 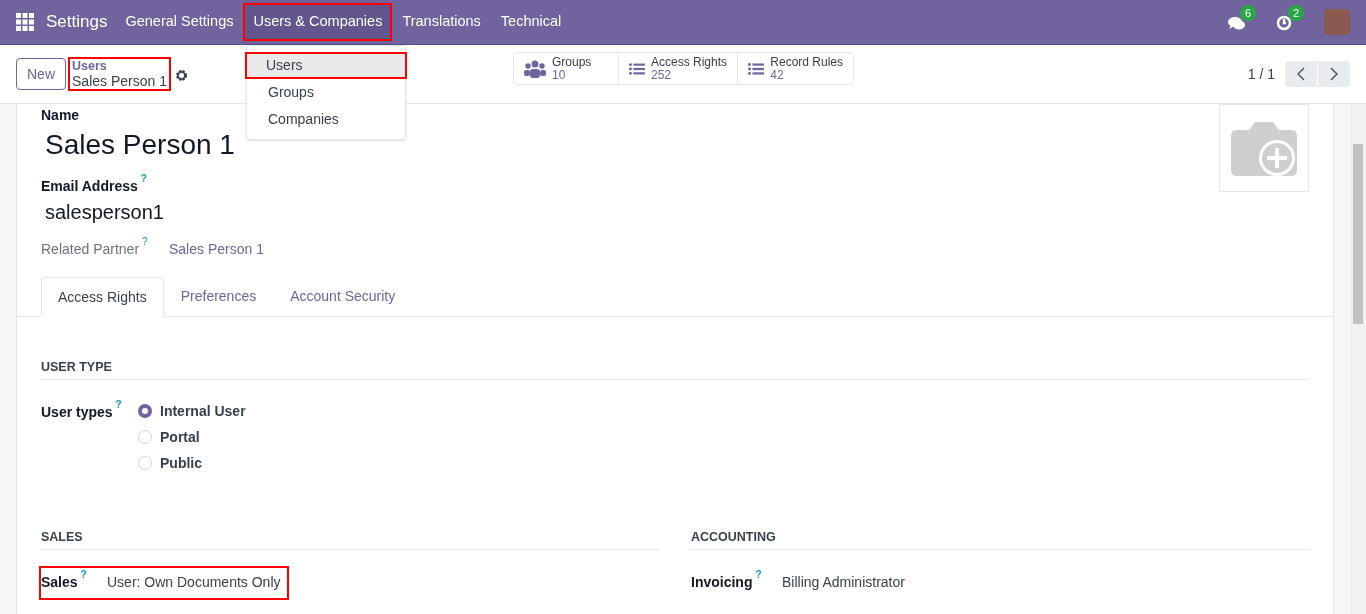 What do you see at coordinates (90, 249) in the screenshot?
I see `field-label: Related Partner` at bounding box center [90, 249].